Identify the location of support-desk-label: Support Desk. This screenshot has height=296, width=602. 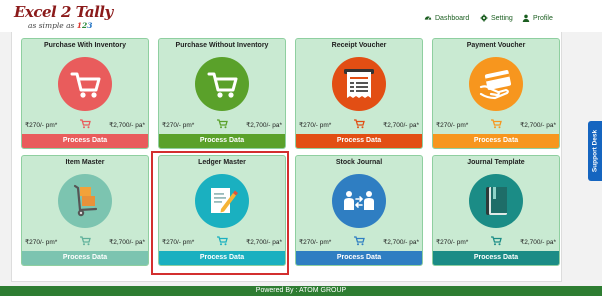
(595, 151).